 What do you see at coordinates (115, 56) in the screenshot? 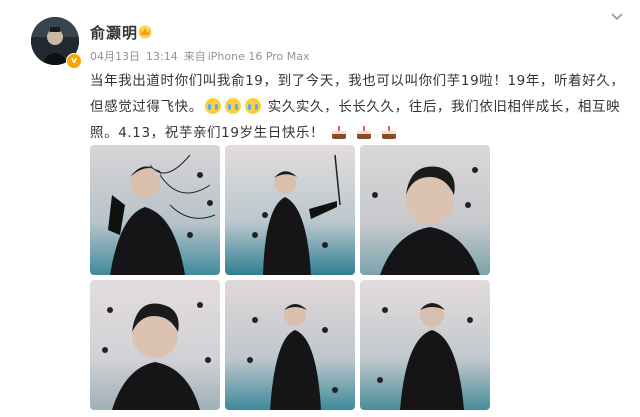
I see `post-date: 04月13日` at bounding box center [115, 56].